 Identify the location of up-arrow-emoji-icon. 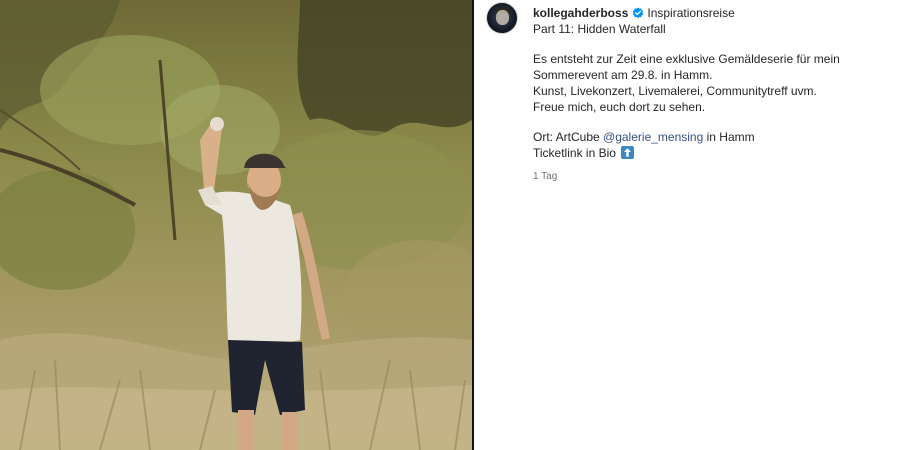
(628, 152).